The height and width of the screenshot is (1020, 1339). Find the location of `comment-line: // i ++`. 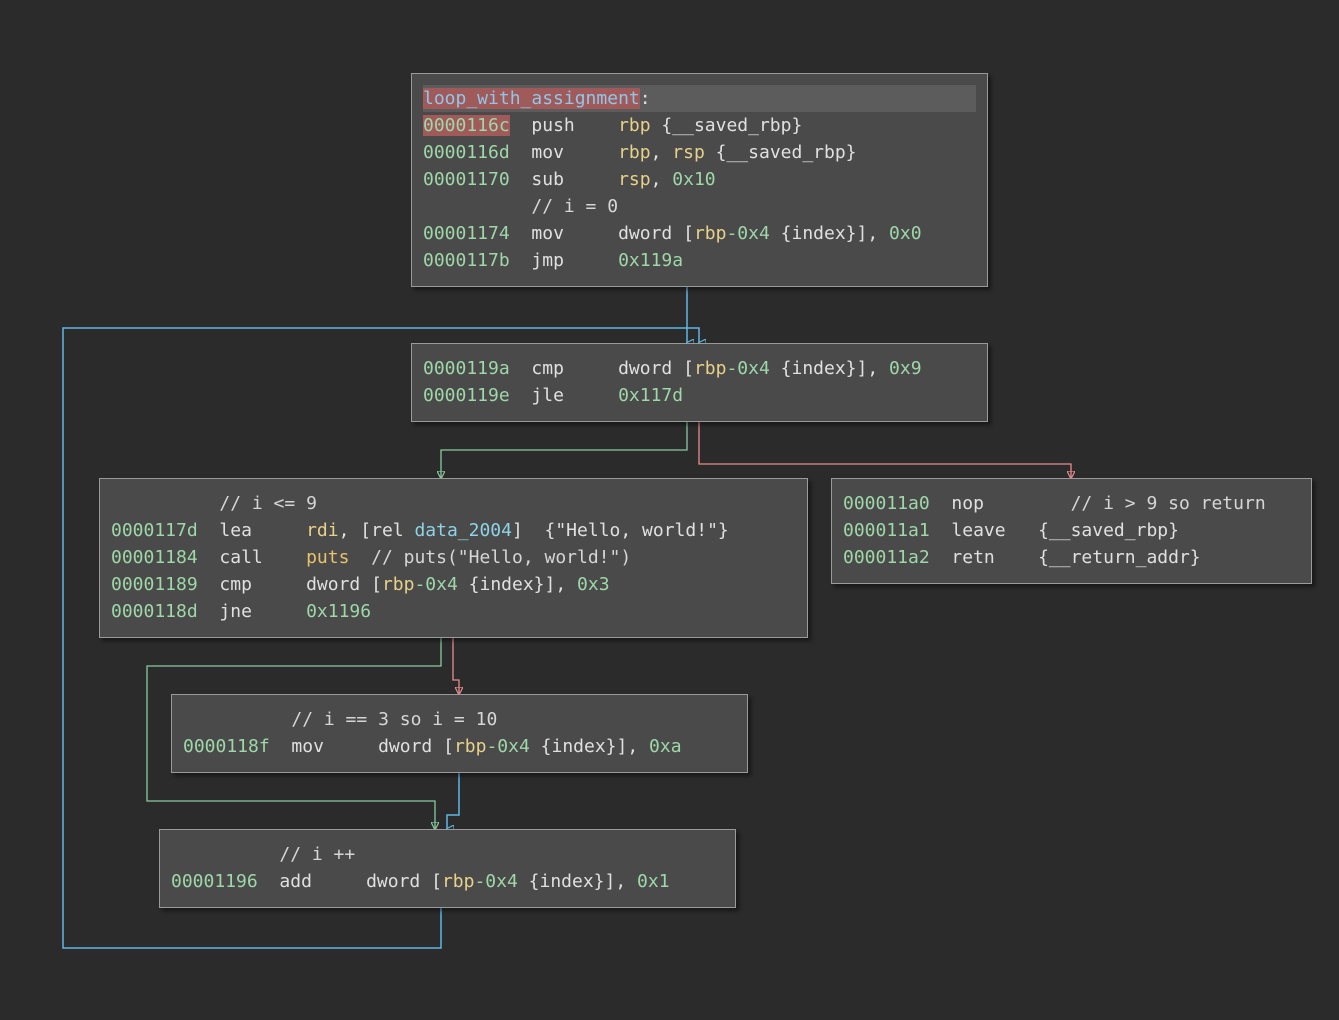

comment-line: // i ++ is located at coordinates (447, 854).